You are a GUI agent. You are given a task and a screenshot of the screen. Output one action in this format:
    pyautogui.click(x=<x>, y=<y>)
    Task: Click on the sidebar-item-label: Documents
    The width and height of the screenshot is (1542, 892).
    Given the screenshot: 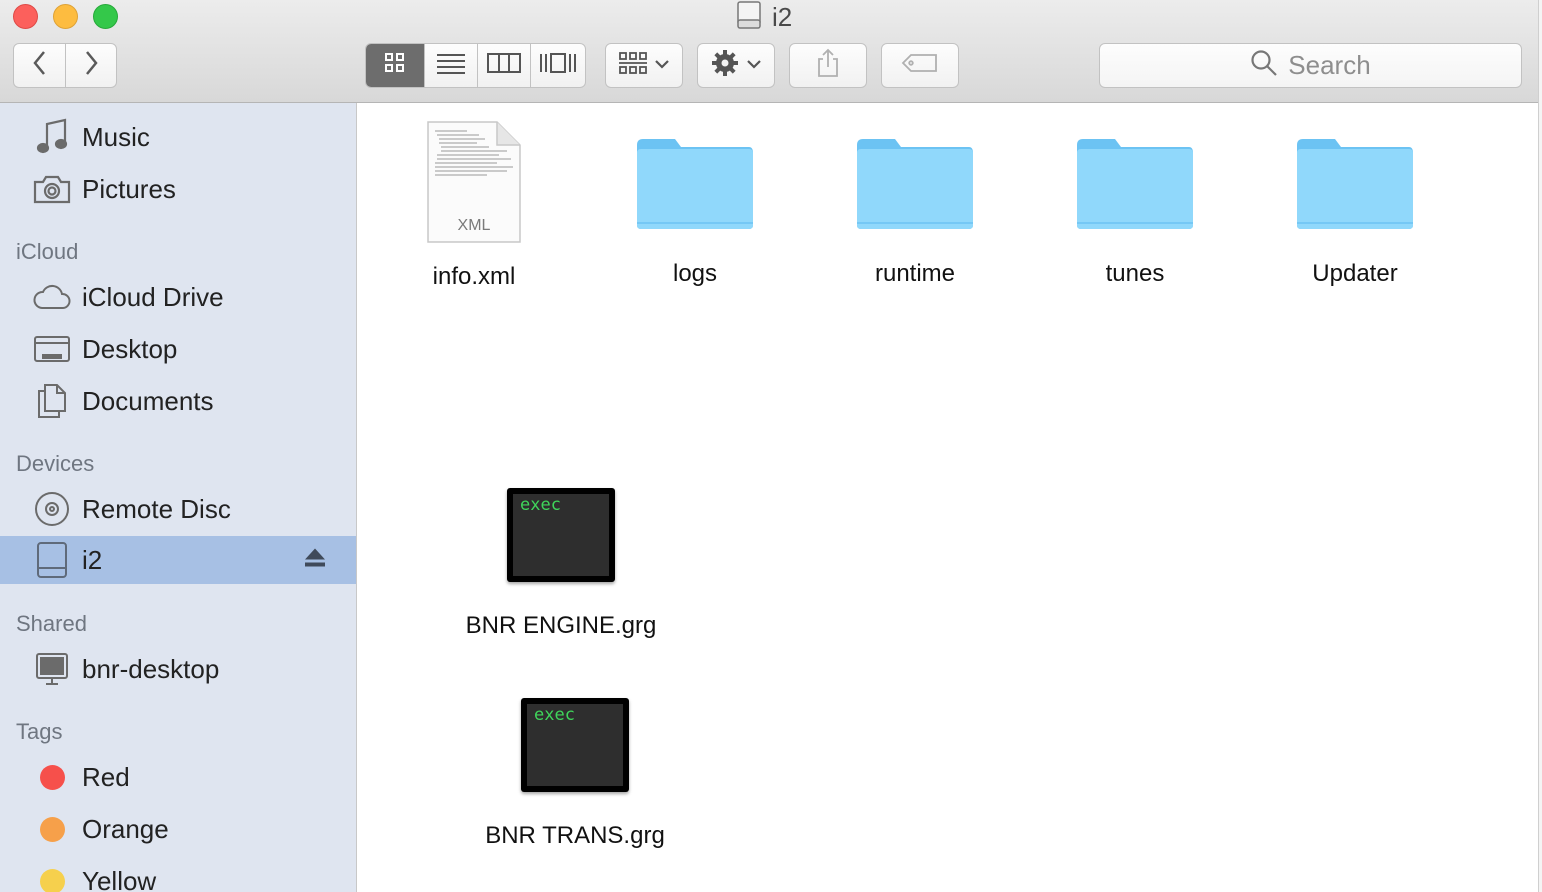 What is the action you would take?
    pyautogui.click(x=148, y=400)
    